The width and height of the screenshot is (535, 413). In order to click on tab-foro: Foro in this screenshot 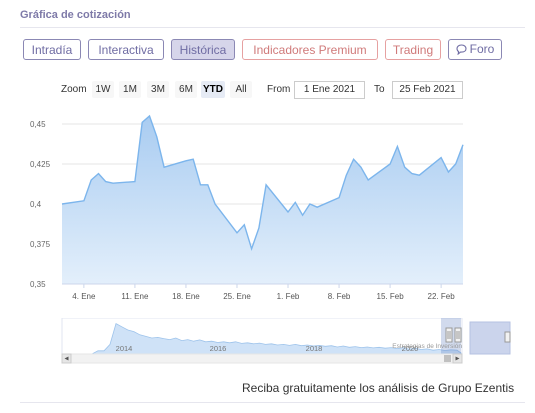, I will do `click(475, 49)`.